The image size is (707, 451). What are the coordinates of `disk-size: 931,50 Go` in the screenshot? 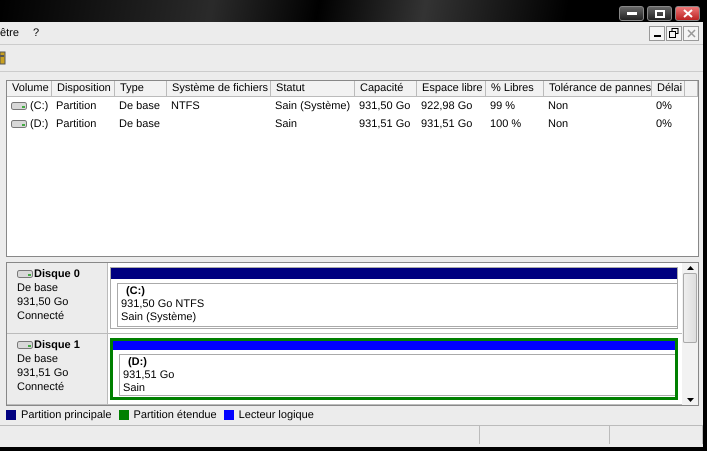 It's located at (43, 302).